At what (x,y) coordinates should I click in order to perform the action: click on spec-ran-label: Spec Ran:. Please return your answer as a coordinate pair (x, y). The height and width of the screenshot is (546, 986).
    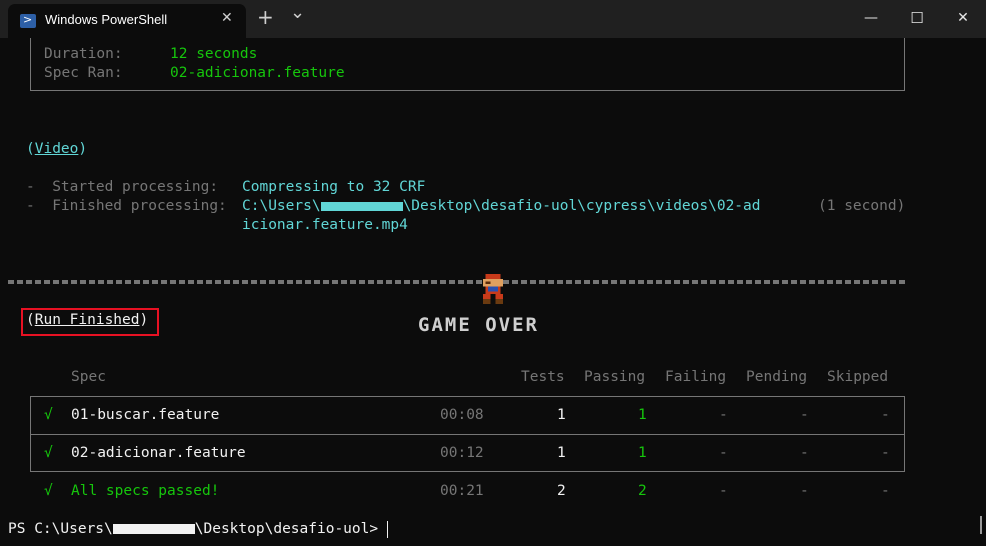
    Looking at the image, I should click on (83, 73).